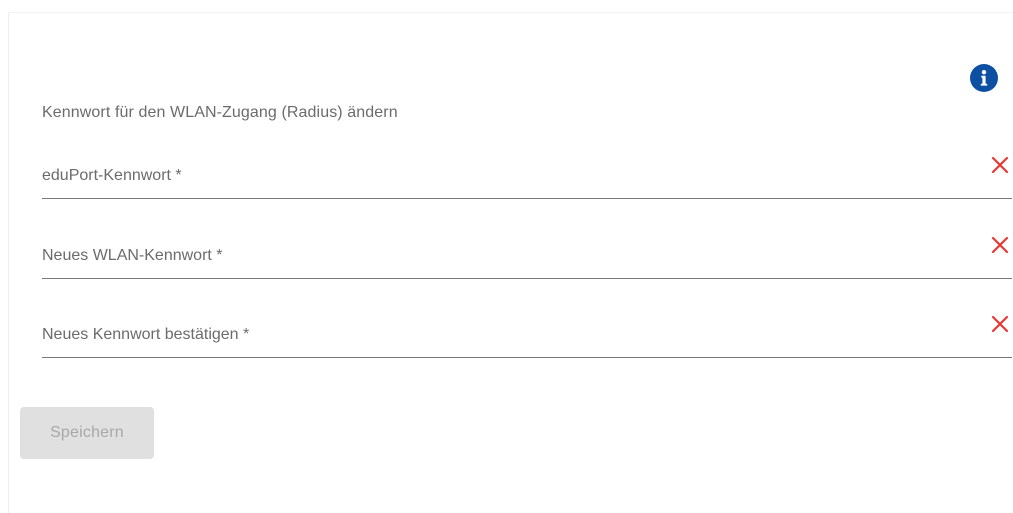  I want to click on confirm-password-field, so click(527, 336).